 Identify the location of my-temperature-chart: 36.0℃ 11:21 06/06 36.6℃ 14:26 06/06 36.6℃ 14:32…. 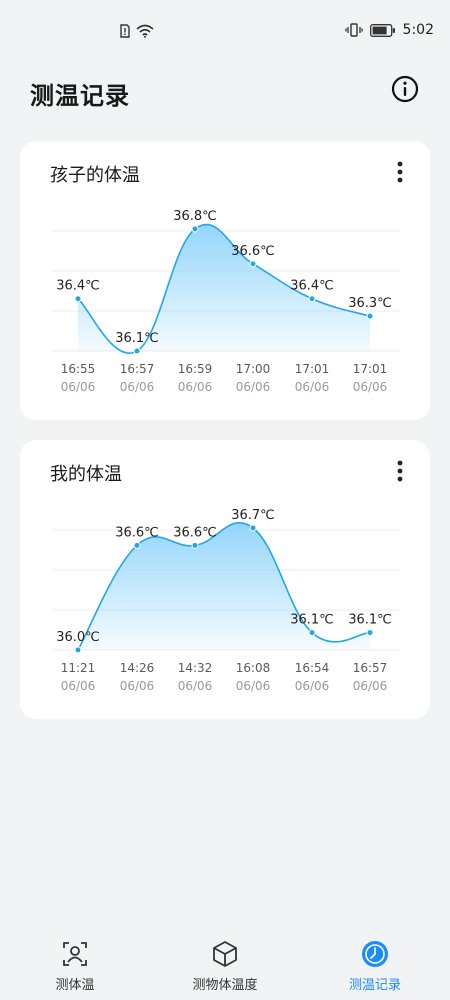
(226, 600).